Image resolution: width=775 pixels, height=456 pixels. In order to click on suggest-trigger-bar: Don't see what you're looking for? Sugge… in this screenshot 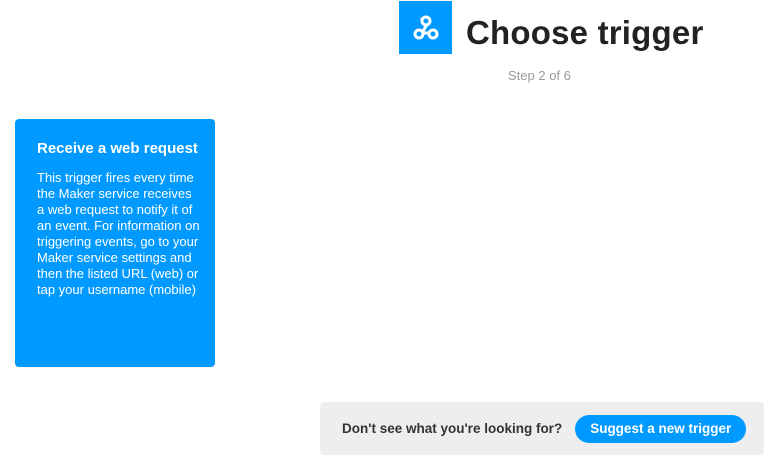, I will do `click(542, 428)`.